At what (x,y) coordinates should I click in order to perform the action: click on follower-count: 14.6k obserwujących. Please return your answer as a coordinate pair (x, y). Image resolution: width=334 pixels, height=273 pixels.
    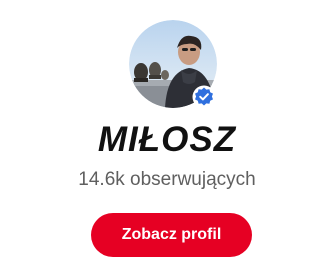
    Looking at the image, I should click on (167, 179).